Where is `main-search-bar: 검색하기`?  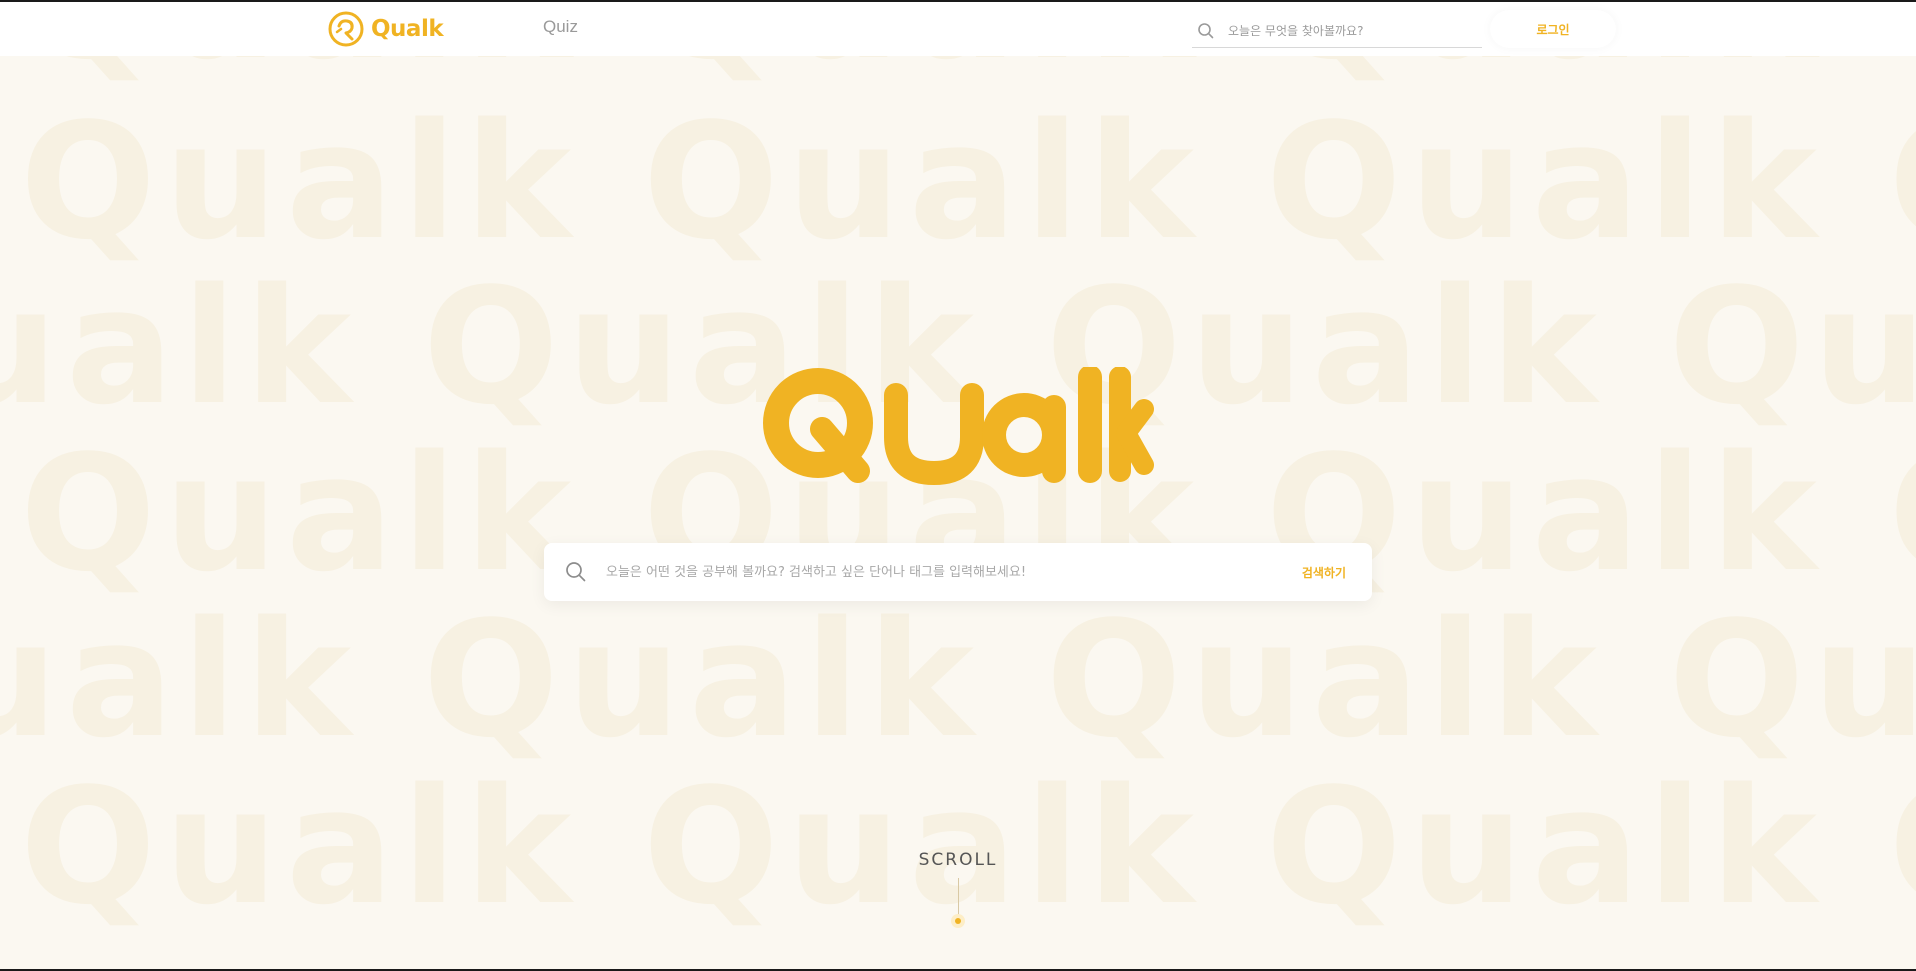 main-search-bar: 검색하기 is located at coordinates (958, 572).